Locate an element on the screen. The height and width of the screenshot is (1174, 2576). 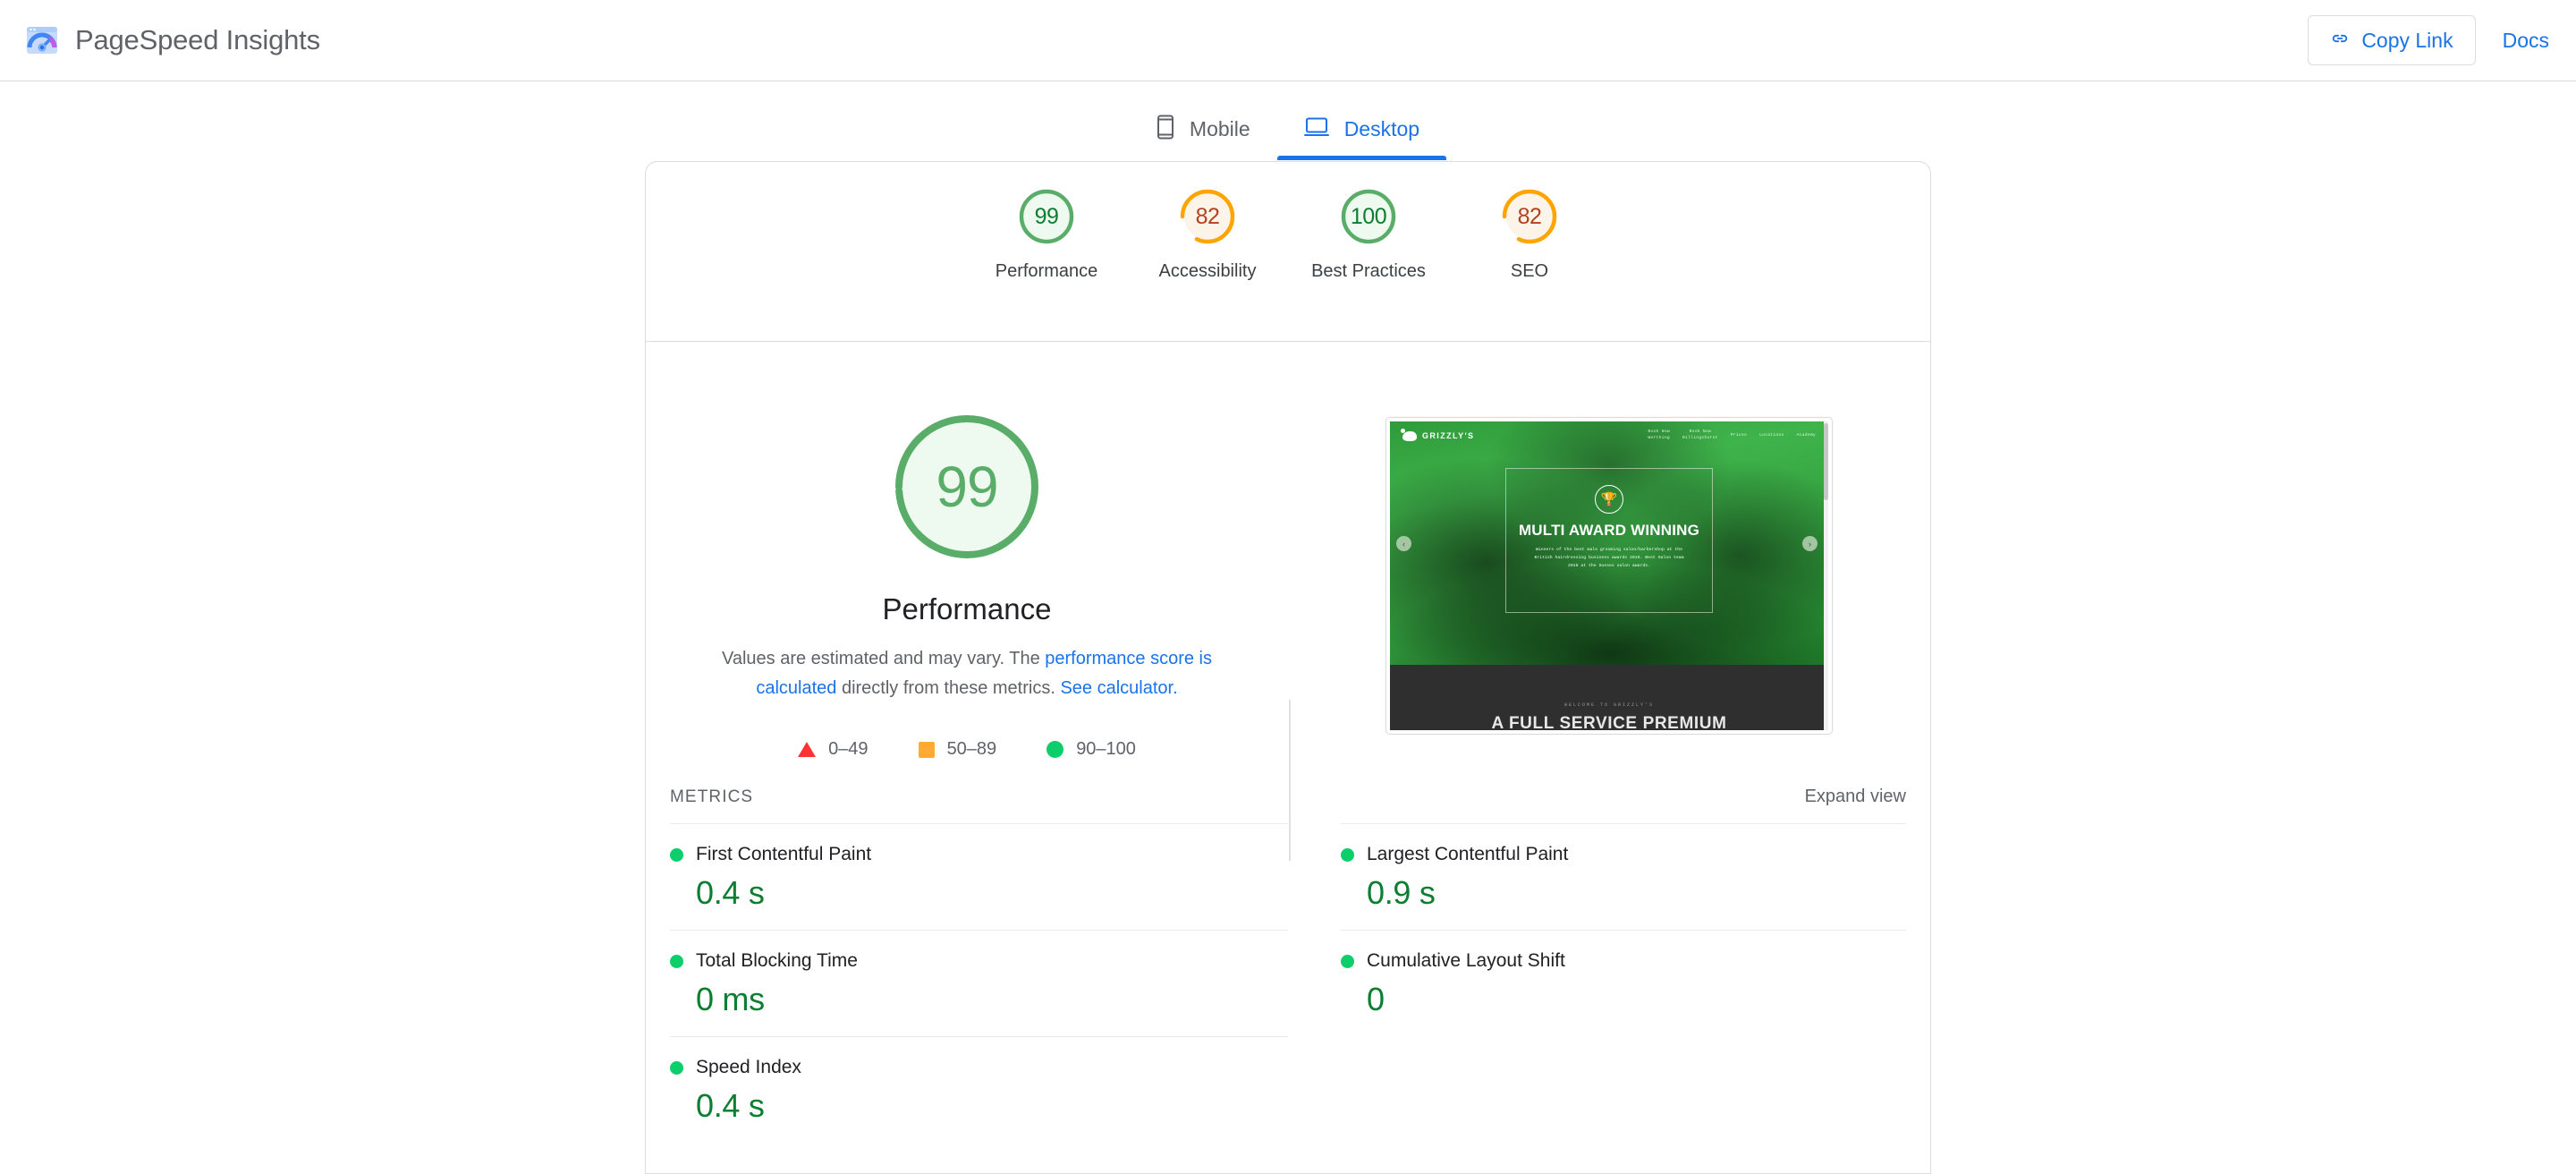
see-calculator-link: See calculator. is located at coordinates (1118, 688).